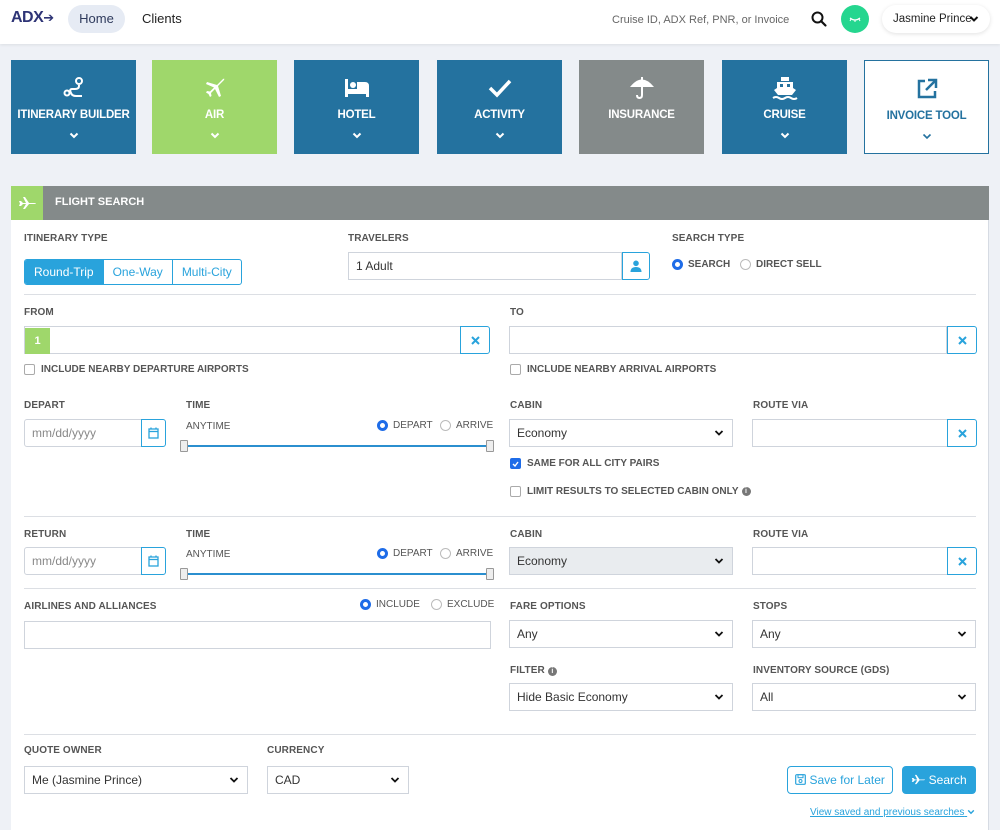  I want to click on tile-hotel: HOTEL, so click(356, 107).